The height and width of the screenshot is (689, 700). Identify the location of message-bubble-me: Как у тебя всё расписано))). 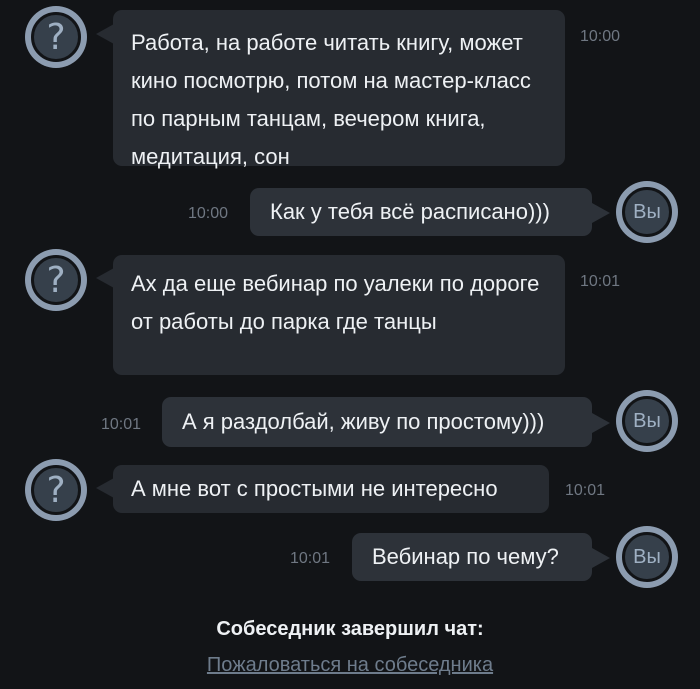
(421, 212).